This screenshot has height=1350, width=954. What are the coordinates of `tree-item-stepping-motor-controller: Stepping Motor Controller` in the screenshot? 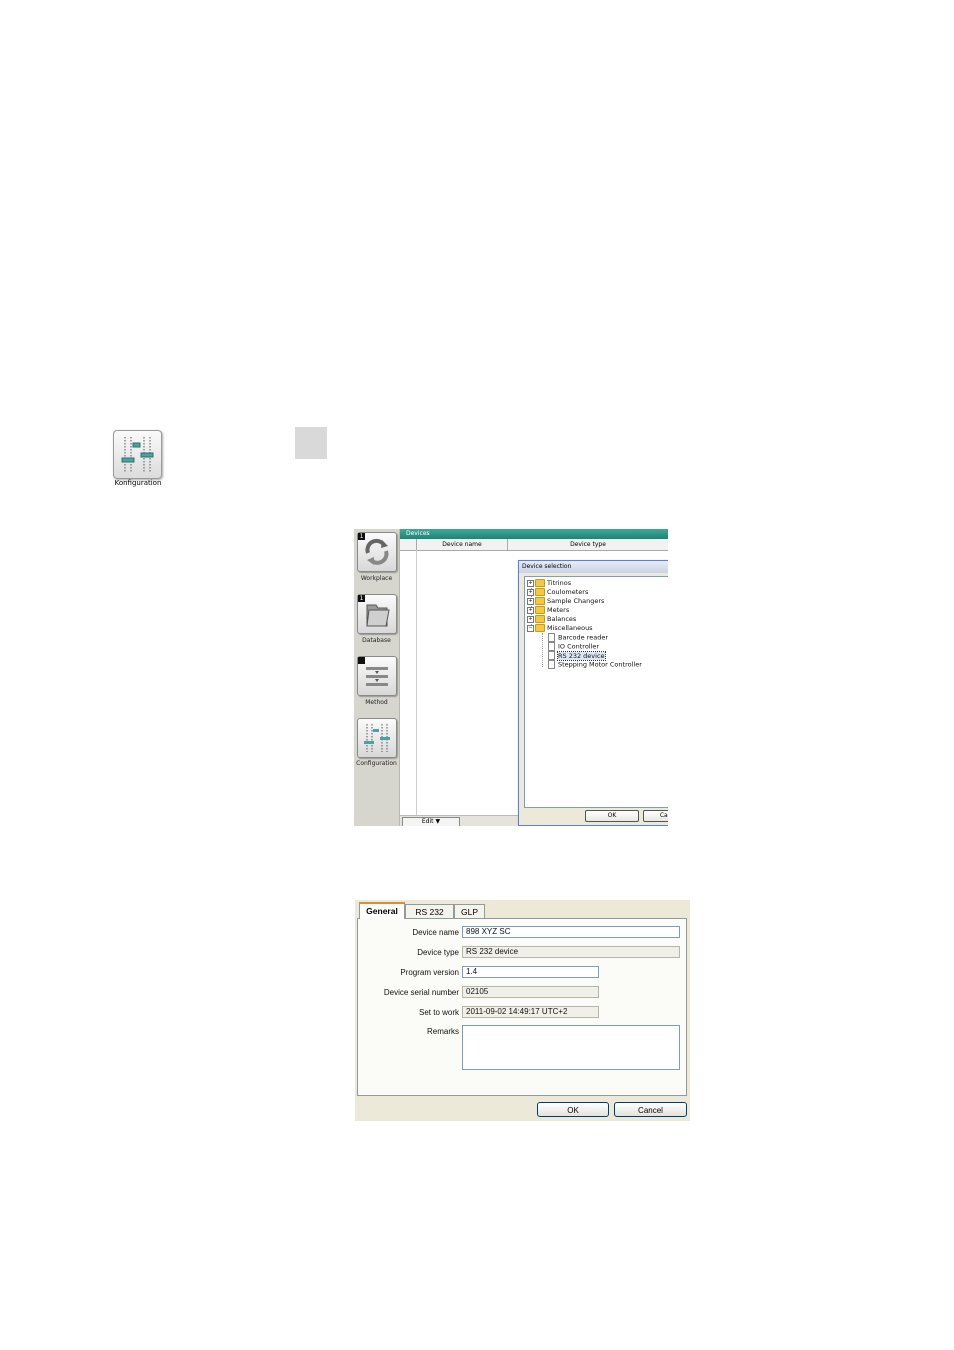 It's located at (595, 664).